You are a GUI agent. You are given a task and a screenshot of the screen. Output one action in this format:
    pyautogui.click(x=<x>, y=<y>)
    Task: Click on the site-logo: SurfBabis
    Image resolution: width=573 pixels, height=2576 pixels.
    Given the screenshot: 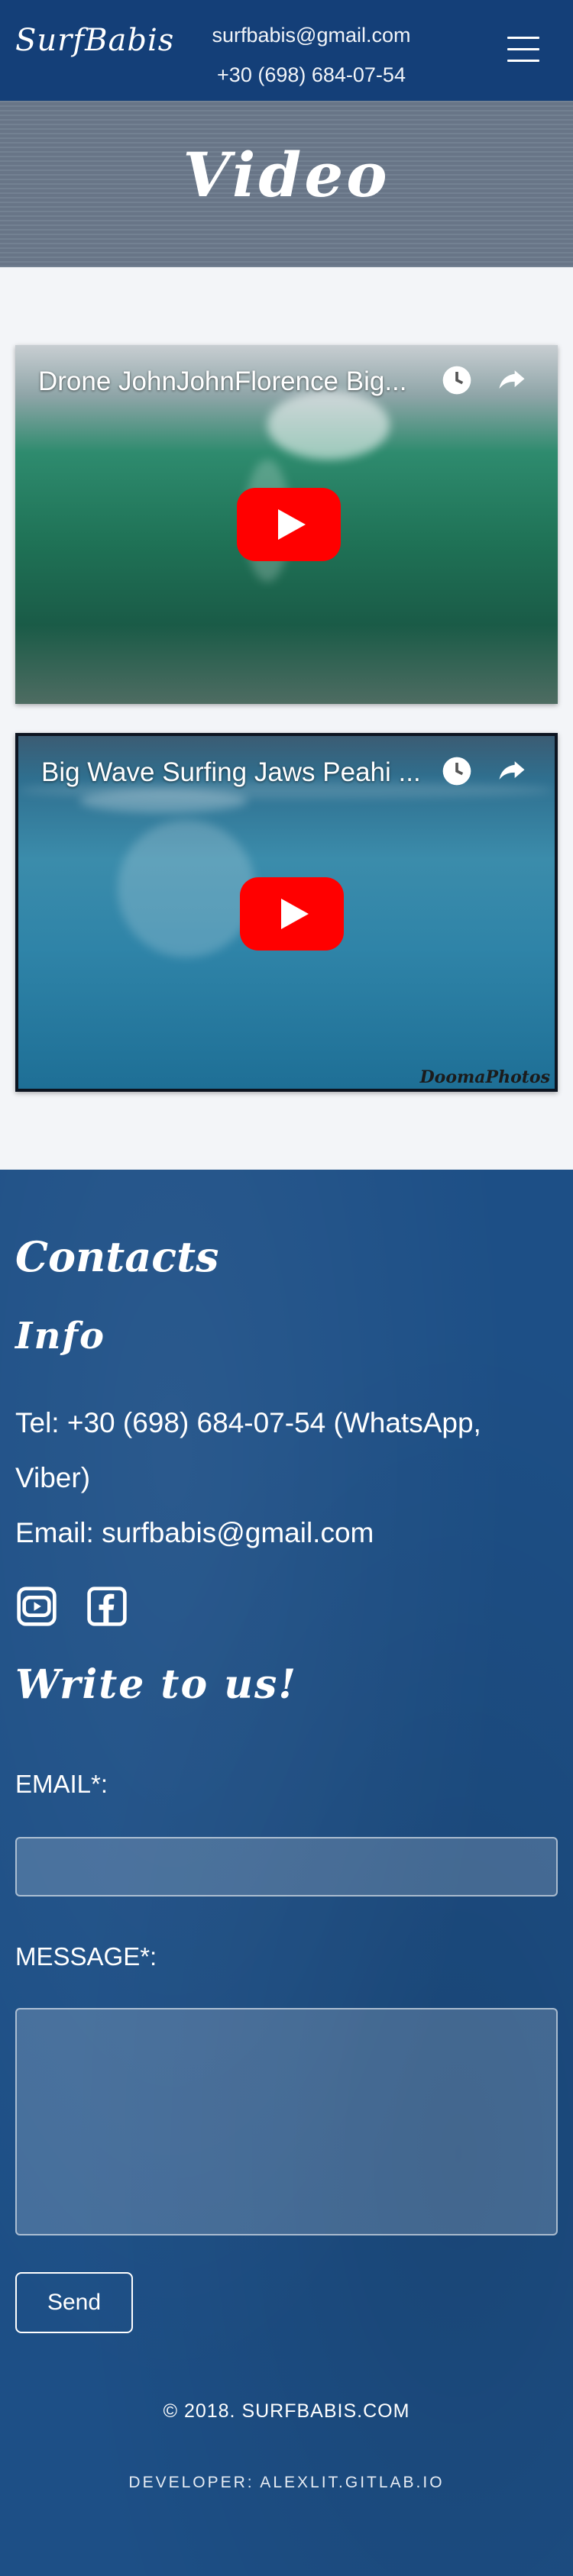 What is the action you would take?
    pyautogui.click(x=94, y=40)
    